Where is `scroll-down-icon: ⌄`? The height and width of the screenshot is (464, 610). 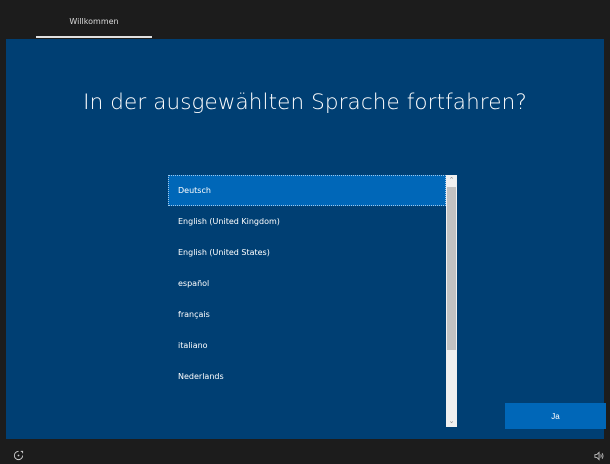
scroll-down-icon: ⌄ is located at coordinates (451, 421).